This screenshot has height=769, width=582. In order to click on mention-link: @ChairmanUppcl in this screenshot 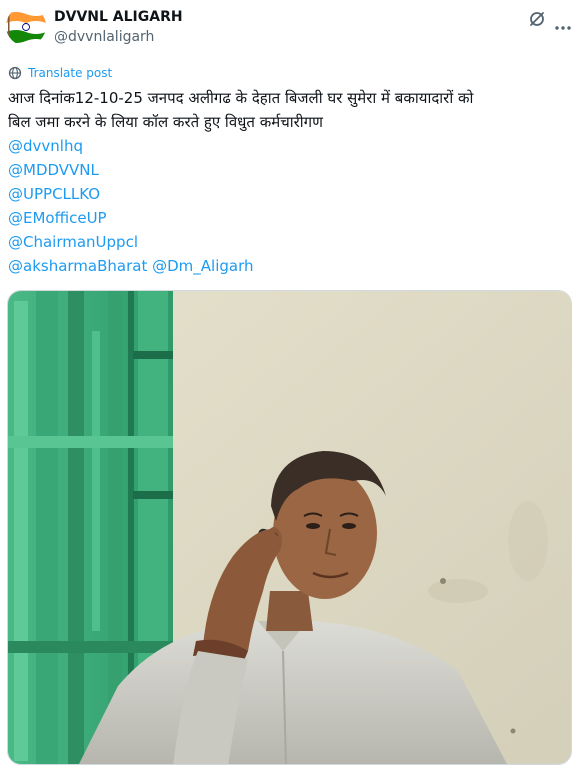, I will do `click(73, 242)`.